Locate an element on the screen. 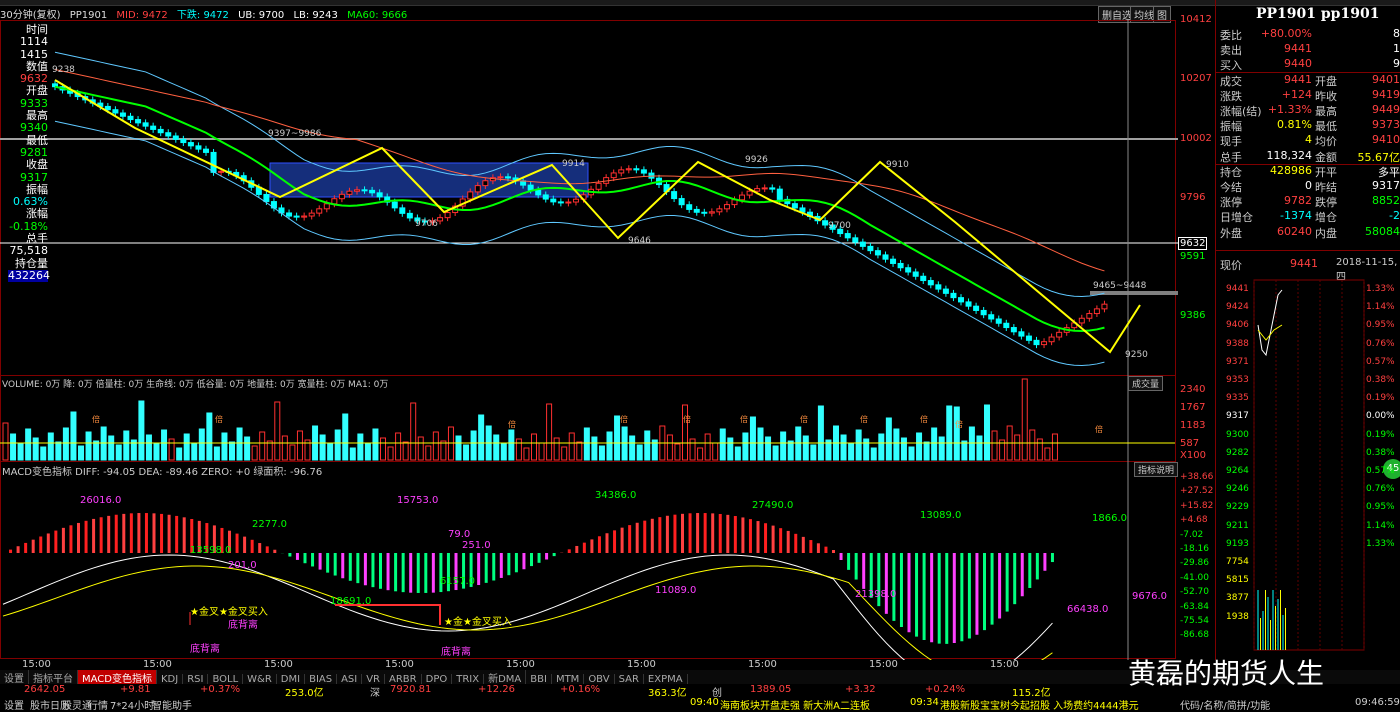 The width and height of the screenshot is (1400, 712). close-label: 收盘 is located at coordinates (28, 165).